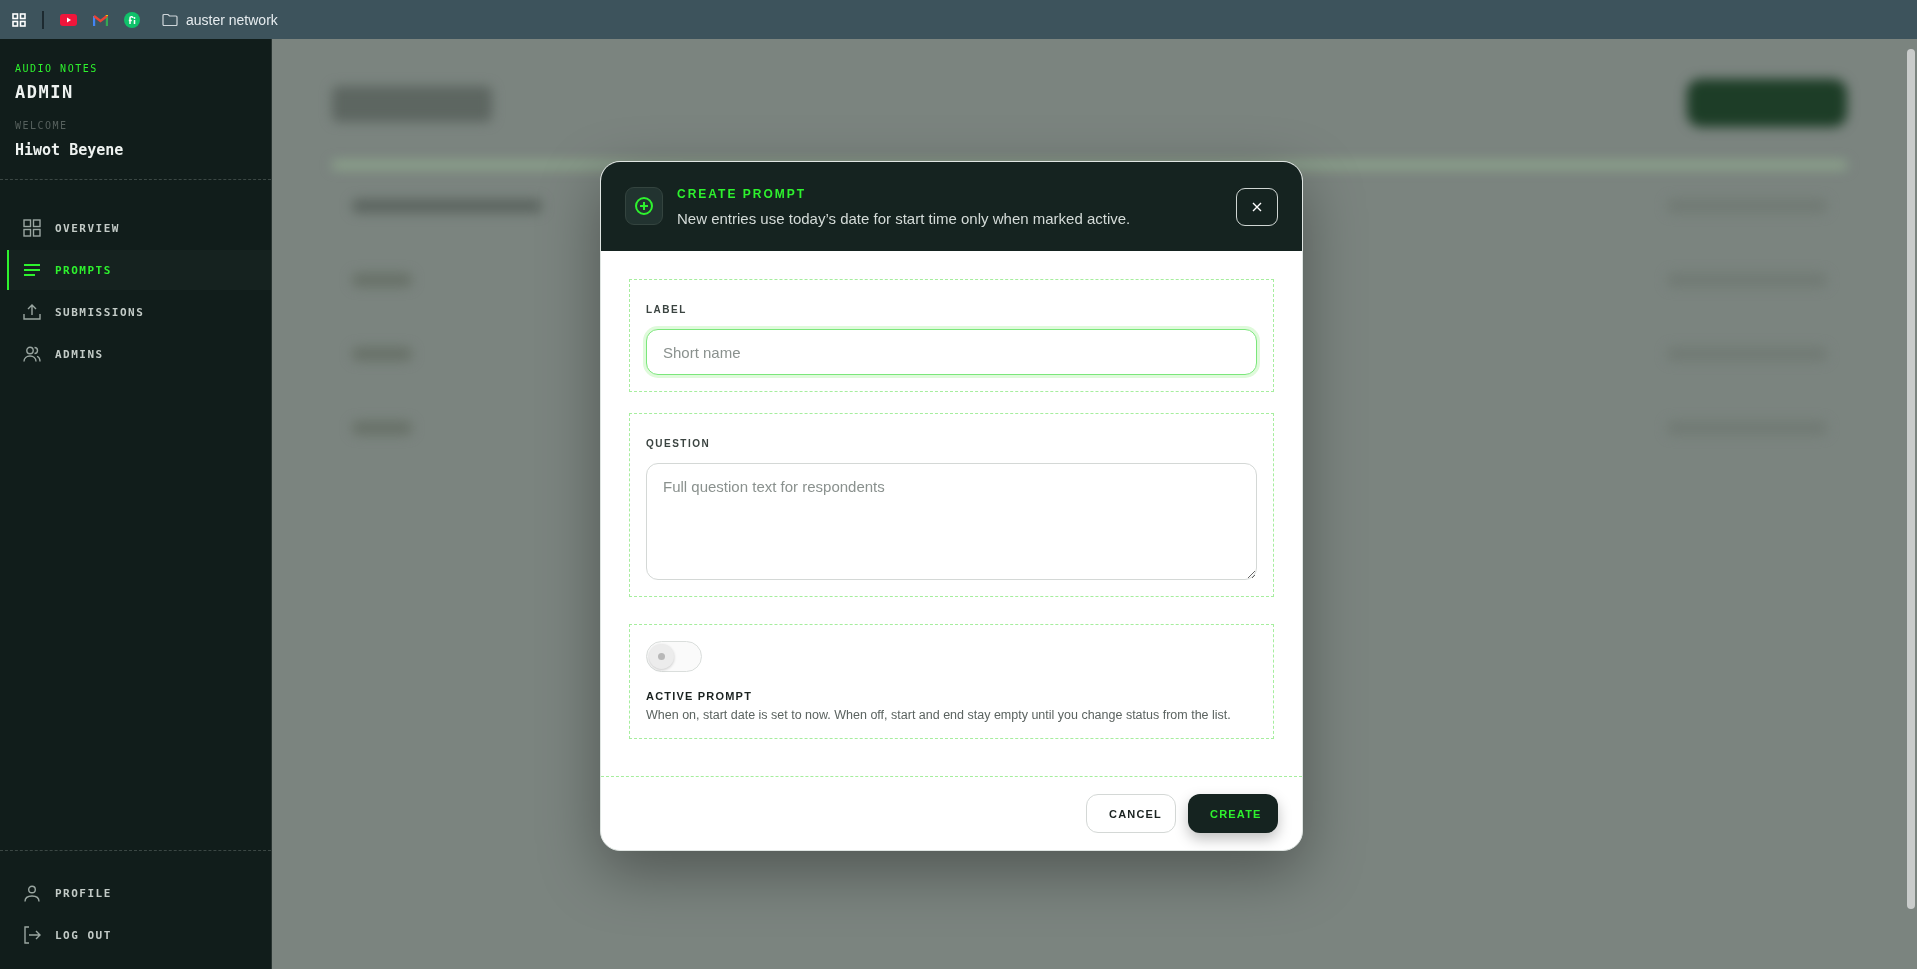 The image size is (1917, 969). What do you see at coordinates (42, 125) in the screenshot?
I see `welcome-label: WELCOME` at bounding box center [42, 125].